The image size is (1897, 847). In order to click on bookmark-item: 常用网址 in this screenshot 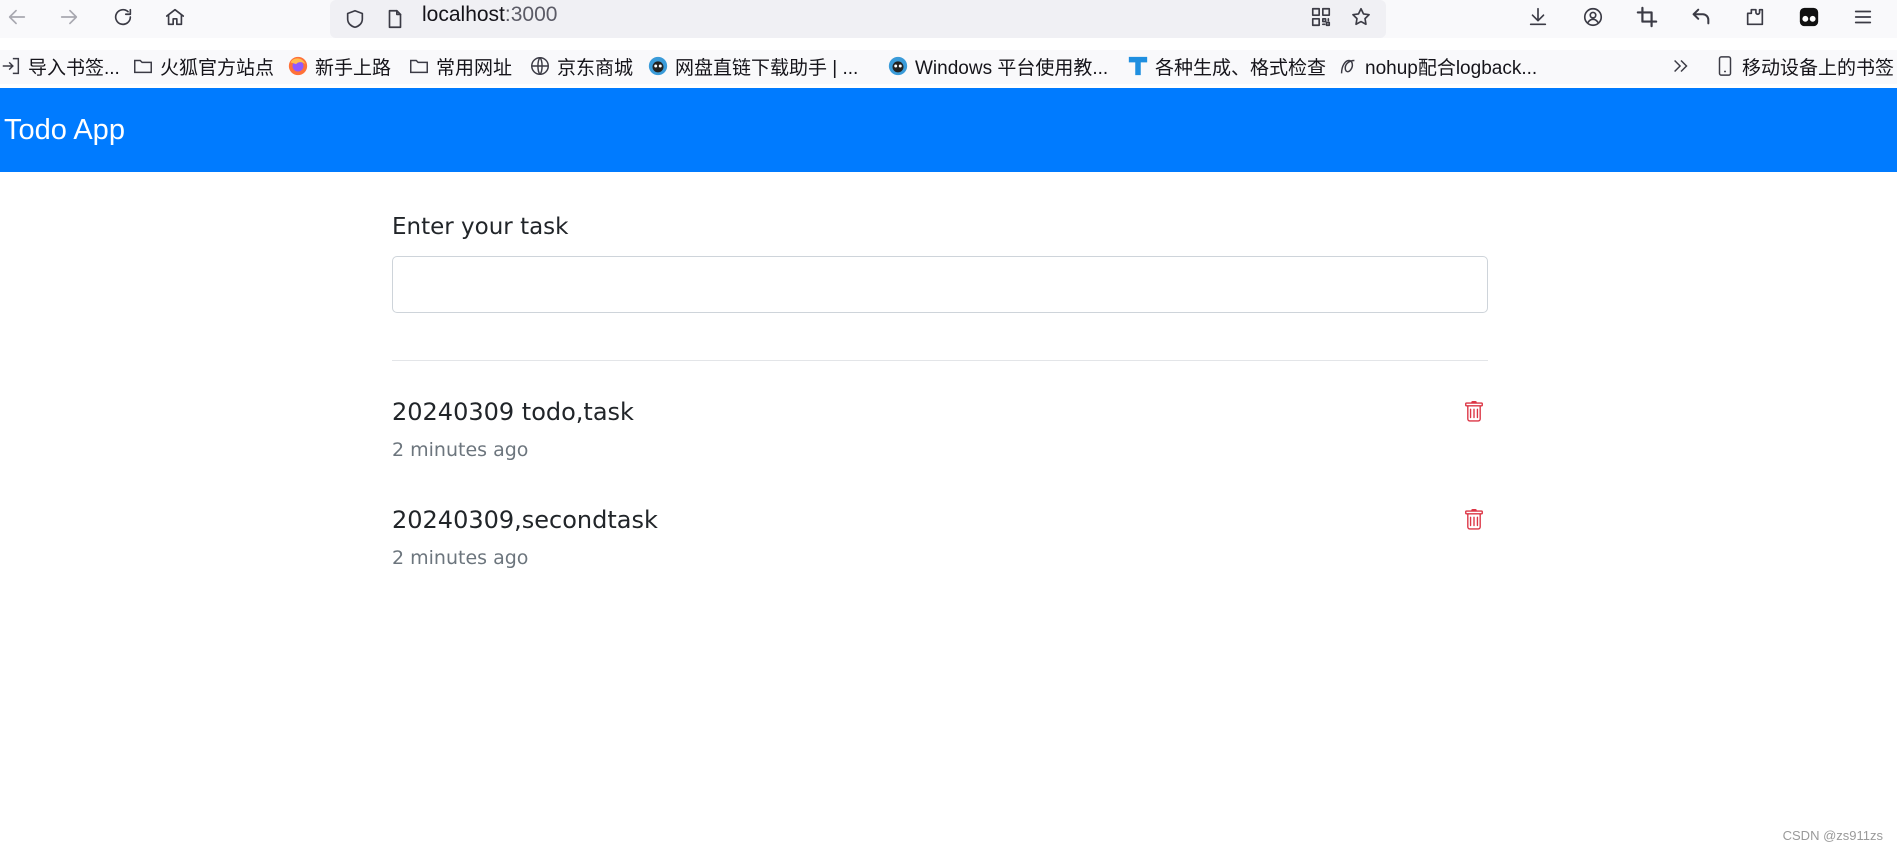, I will do `click(460, 66)`.